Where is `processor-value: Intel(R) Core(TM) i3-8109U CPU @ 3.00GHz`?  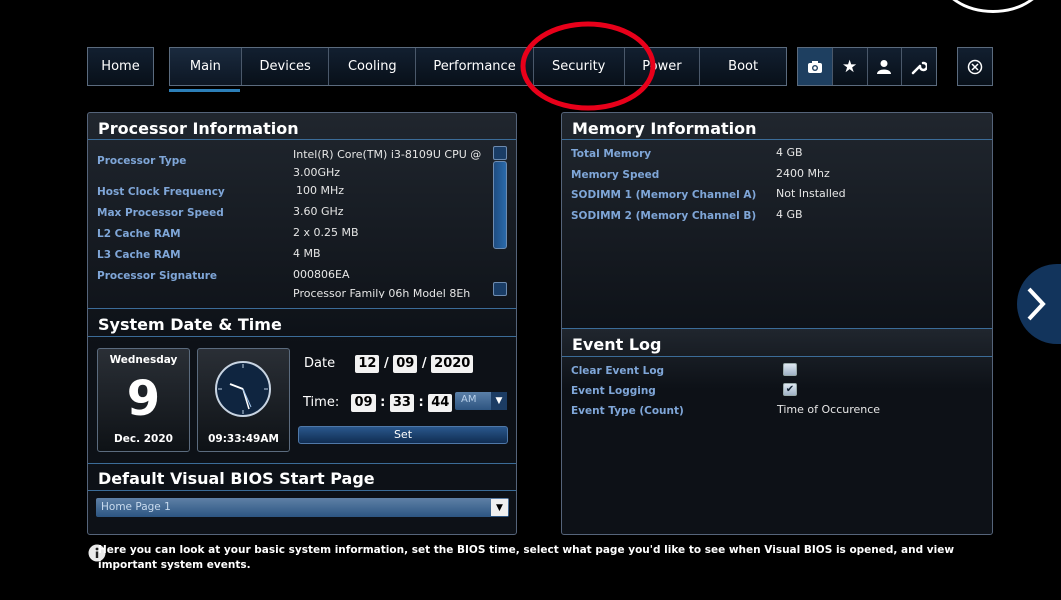 processor-value: Intel(R) Core(TM) i3-8109U CPU @ 3.00GHz is located at coordinates (387, 163).